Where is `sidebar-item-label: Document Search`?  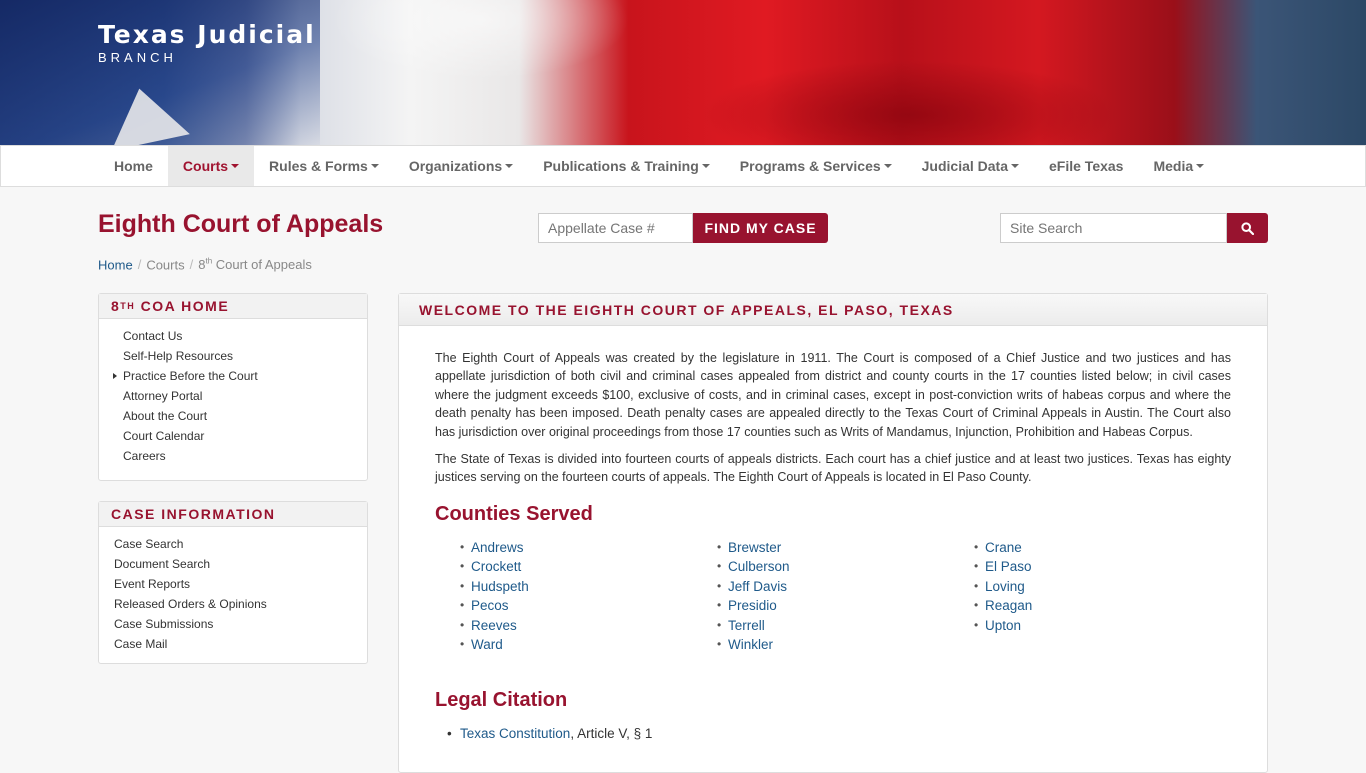
sidebar-item-label: Document Search is located at coordinates (162, 564).